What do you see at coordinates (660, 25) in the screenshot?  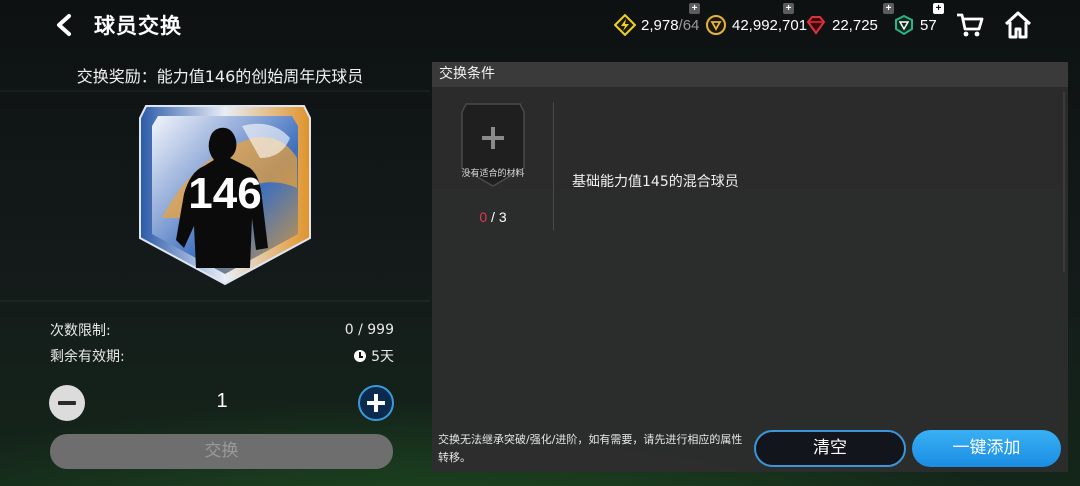 I see `energy-current: 2,978` at bounding box center [660, 25].